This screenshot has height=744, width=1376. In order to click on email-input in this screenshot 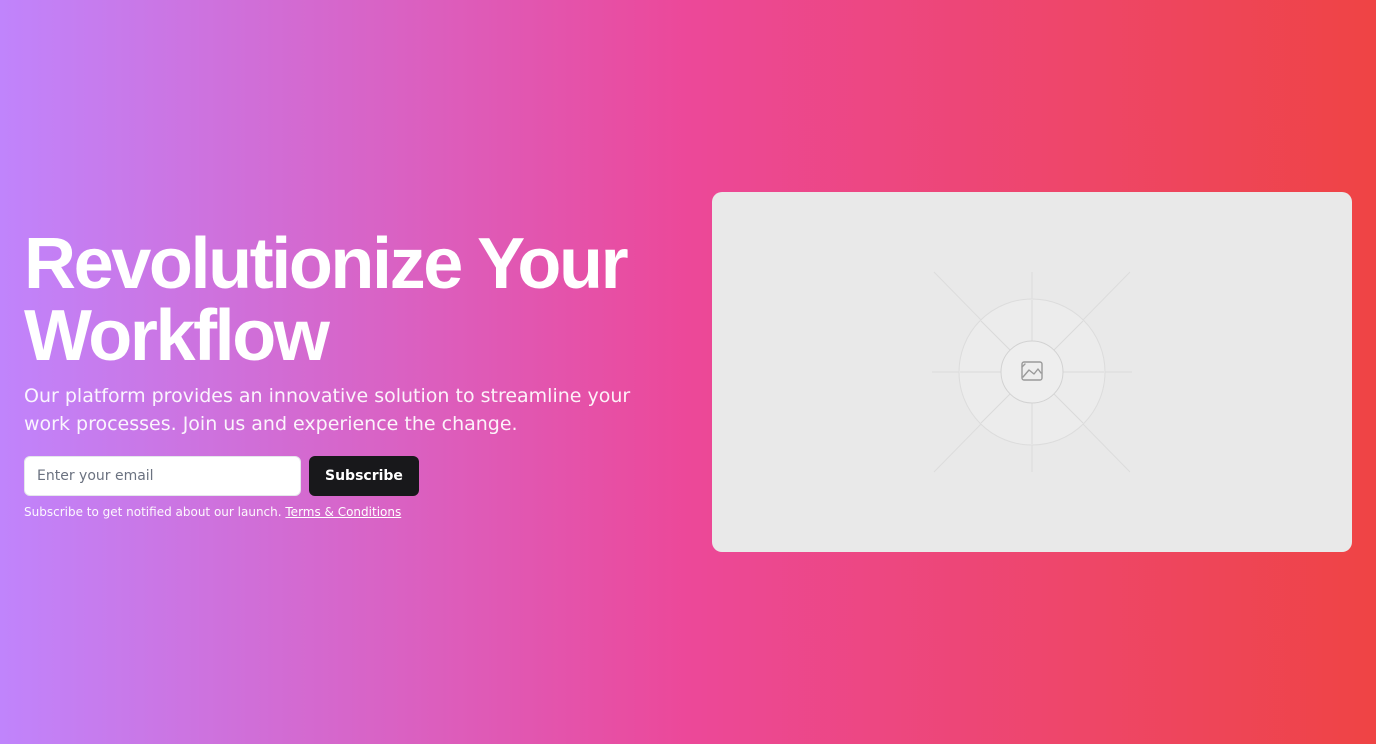, I will do `click(162, 476)`.